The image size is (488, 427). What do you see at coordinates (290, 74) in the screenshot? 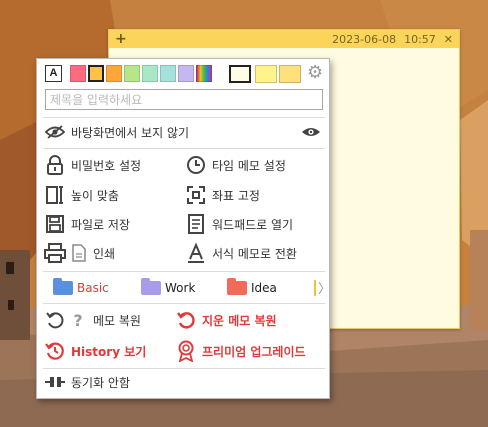
I see `note-color-gold` at bounding box center [290, 74].